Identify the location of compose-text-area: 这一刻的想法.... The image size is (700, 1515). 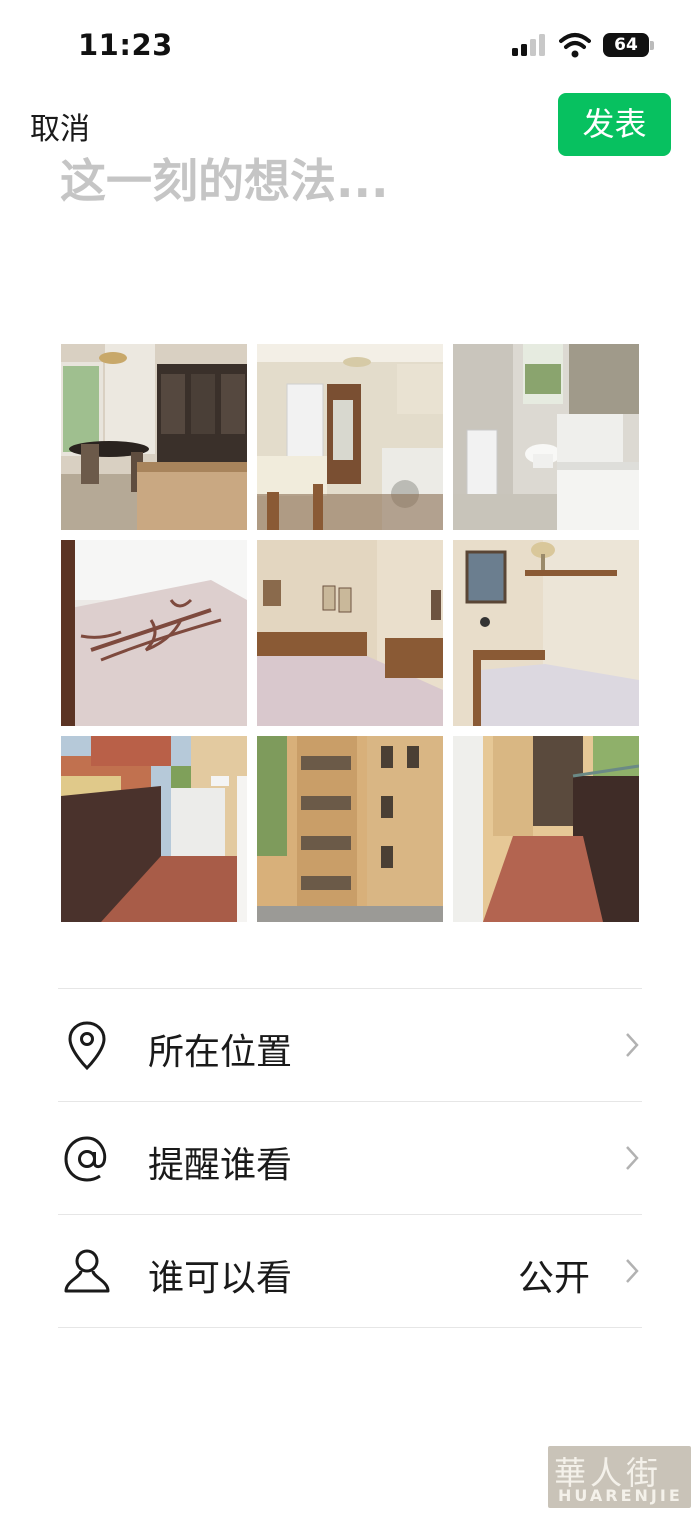
(350, 181).